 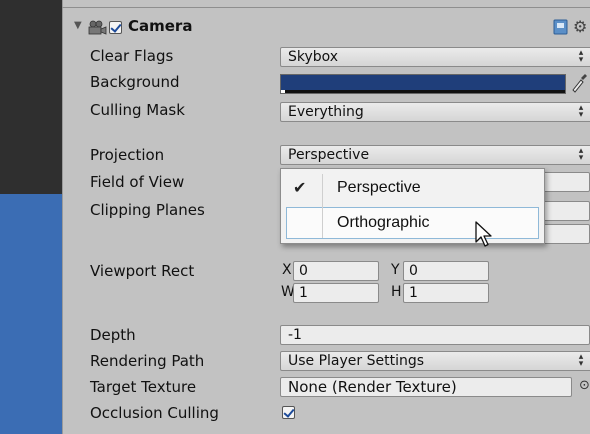 I want to click on component-title: Camera, so click(x=160, y=26).